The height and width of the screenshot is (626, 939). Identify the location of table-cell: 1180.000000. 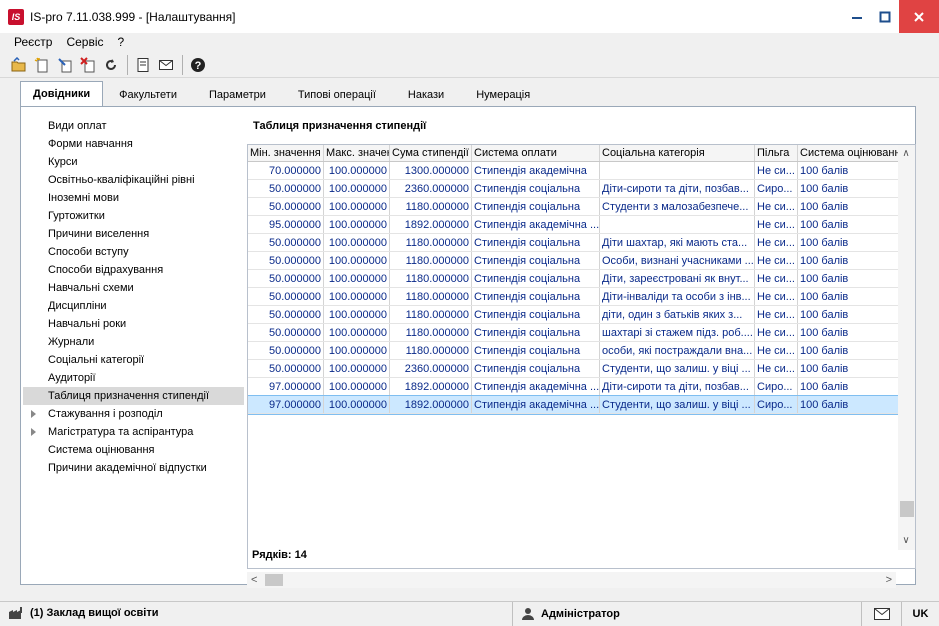
(431, 242).